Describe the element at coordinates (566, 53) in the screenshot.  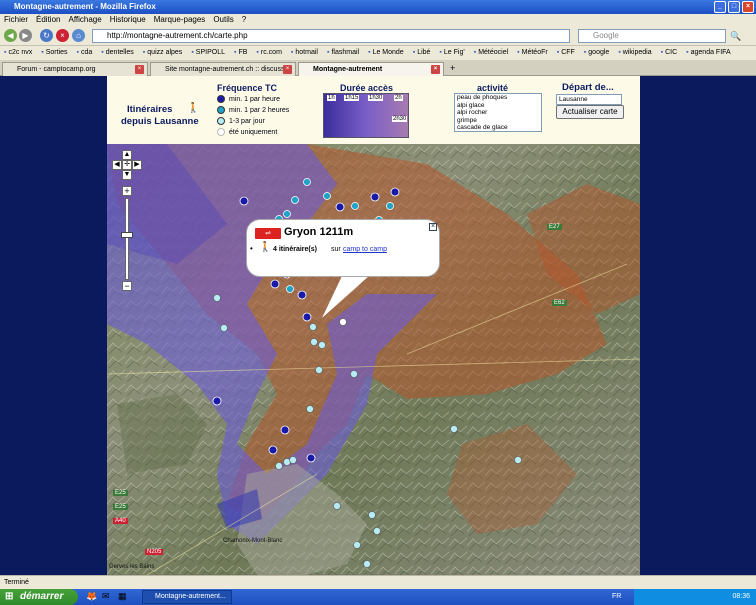
I see `bookmark-item: CFF` at that location.